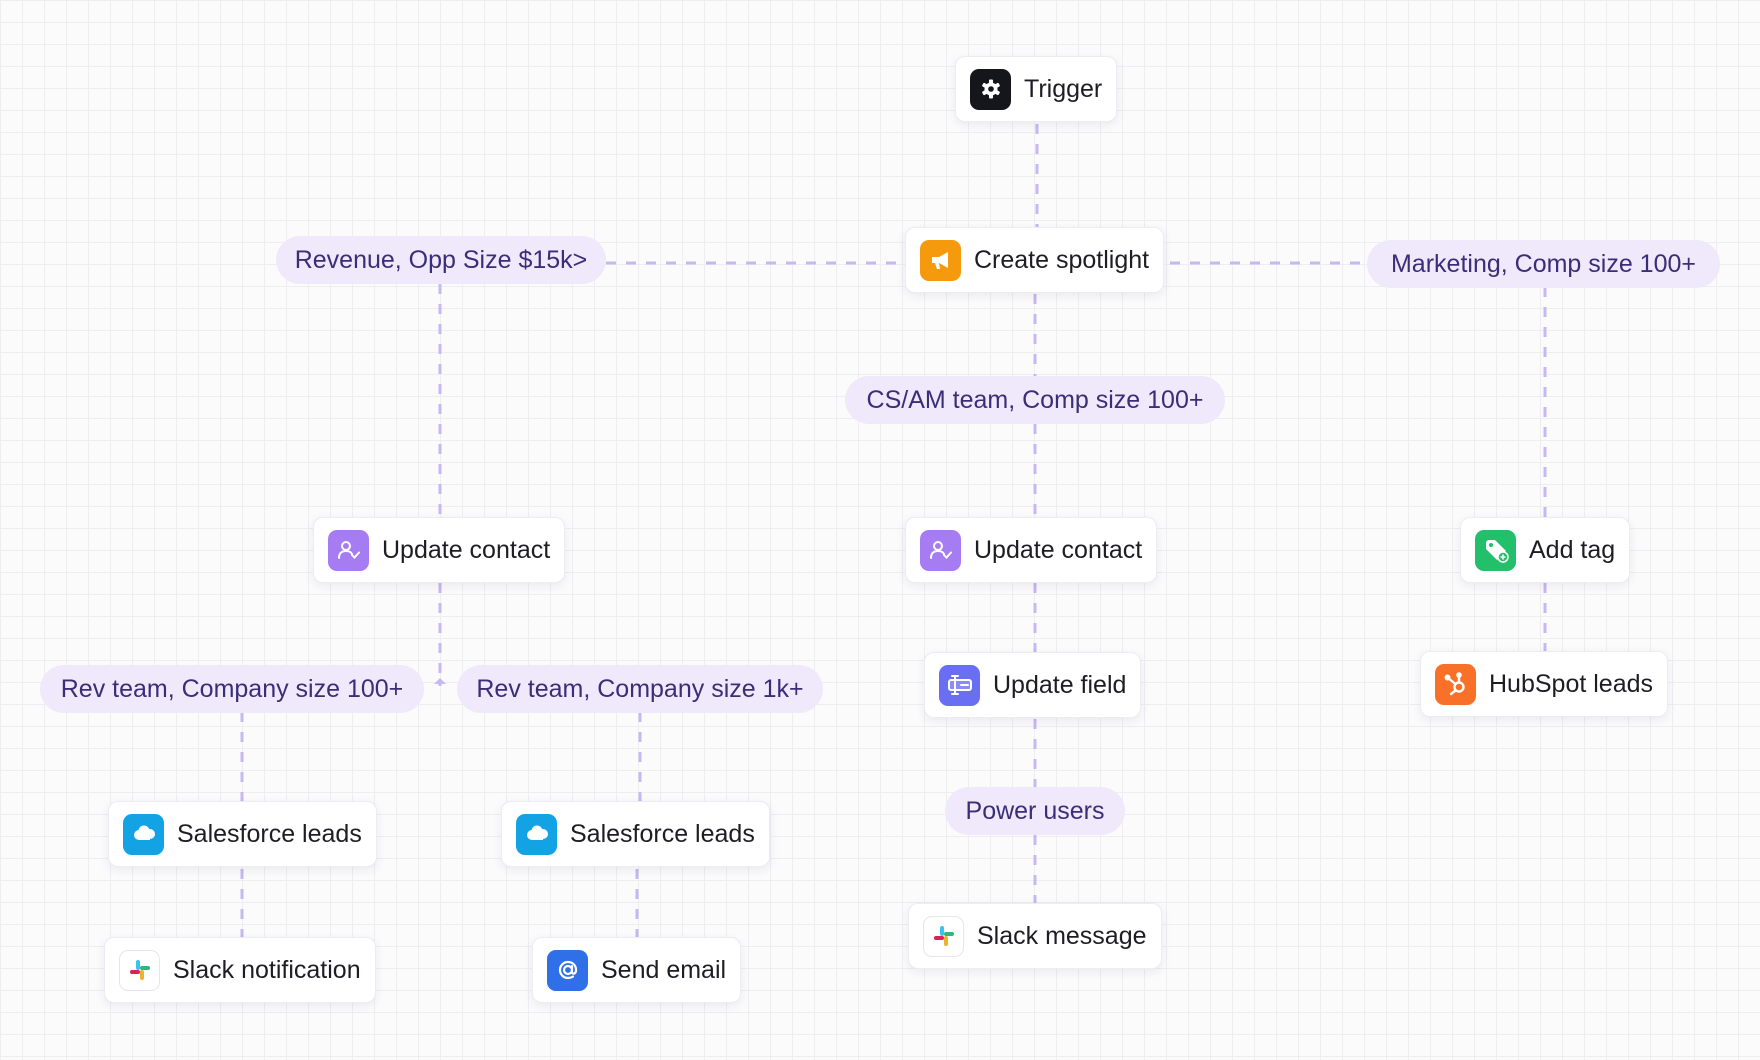 The height and width of the screenshot is (1060, 1760). What do you see at coordinates (232, 689) in the screenshot?
I see `condition-rev-100: Rev team, Company size 100+` at bounding box center [232, 689].